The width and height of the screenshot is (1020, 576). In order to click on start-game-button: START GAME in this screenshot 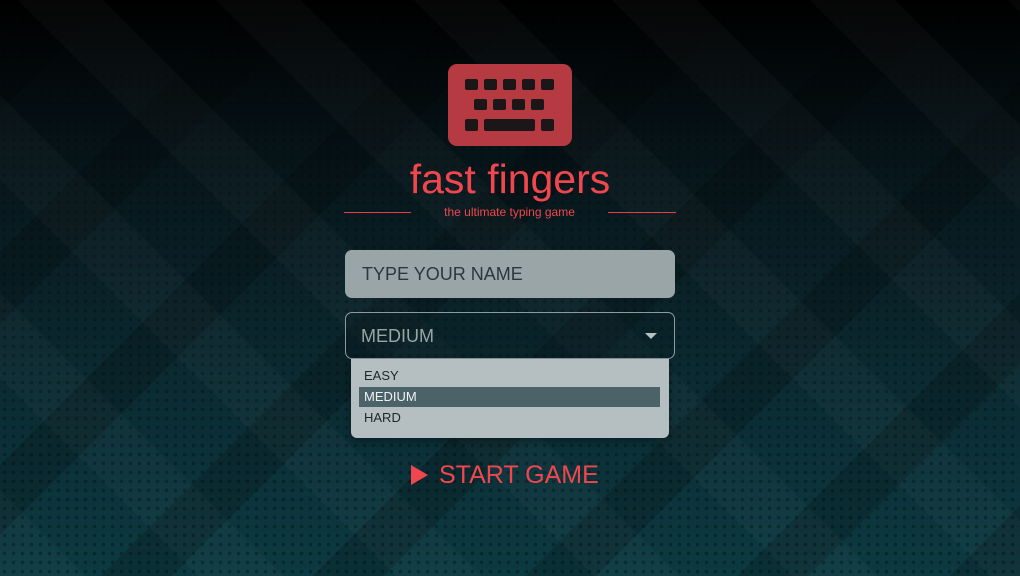, I will do `click(510, 475)`.